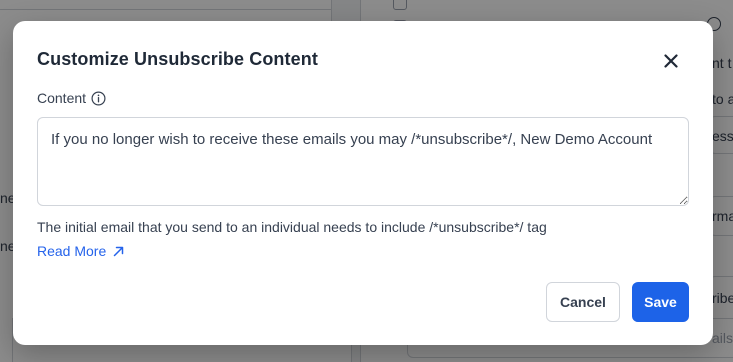  Describe the element at coordinates (62, 98) in the screenshot. I see `content-label: Content` at that location.